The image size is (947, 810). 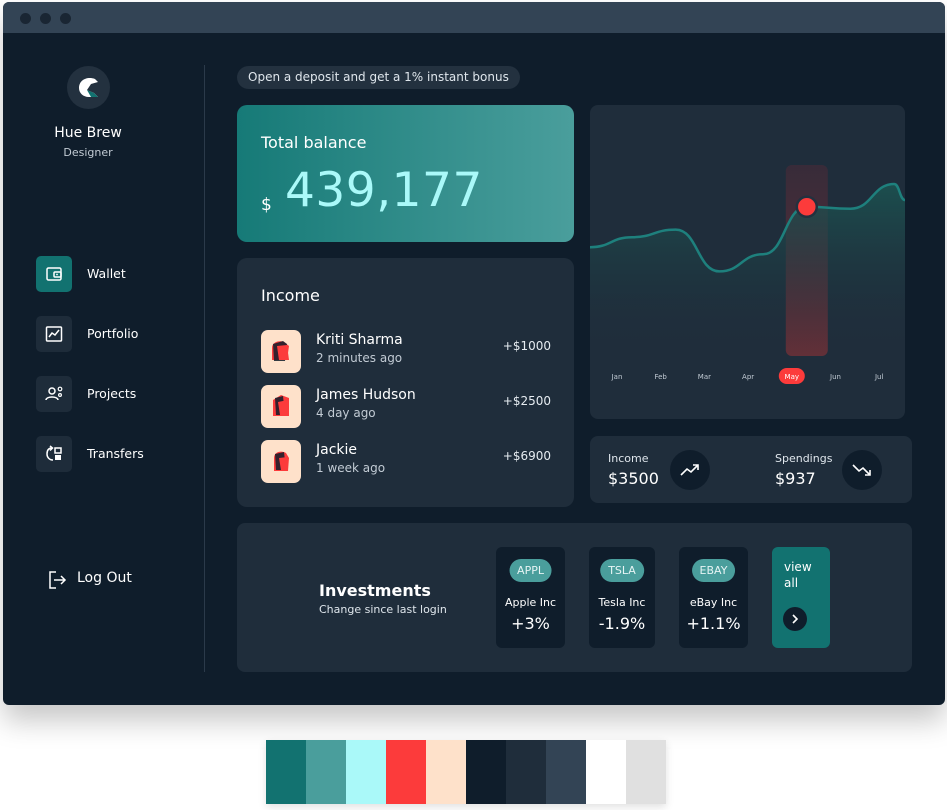 What do you see at coordinates (795, 619) in the screenshot?
I see `chevron-right-icon` at bounding box center [795, 619].